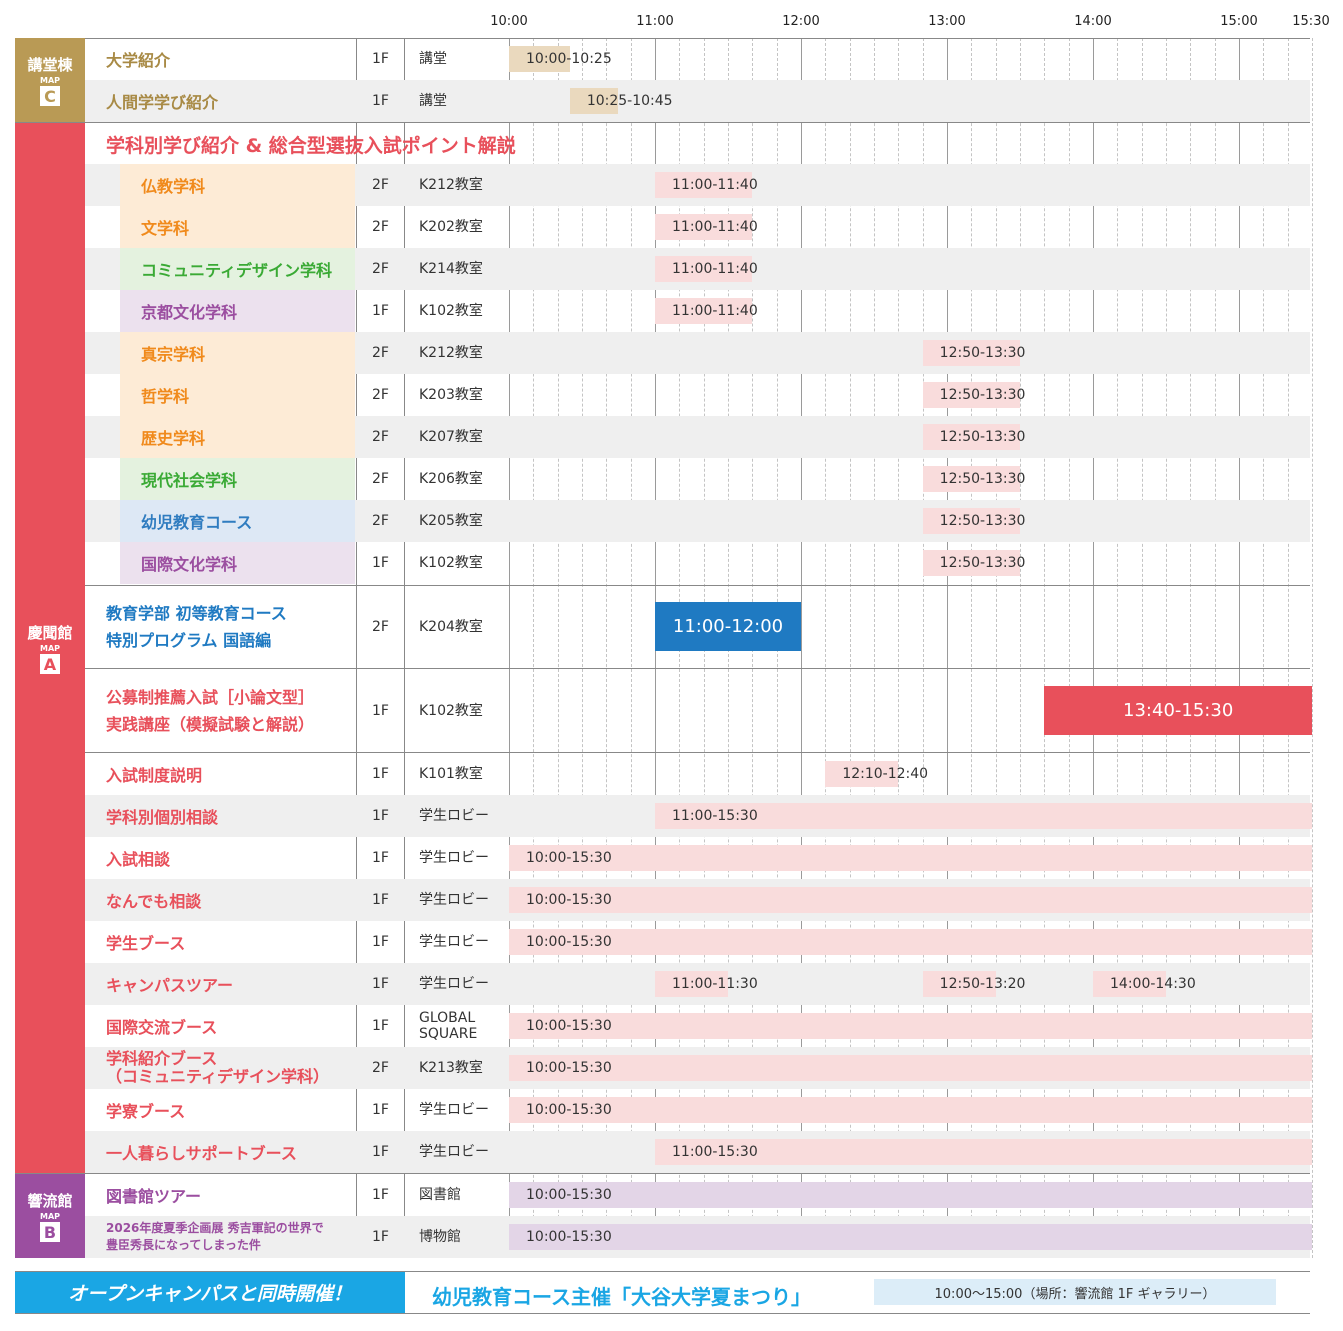 Image resolution: width=1343 pixels, height=1331 pixels. I want to click on time-tick: 11:00, so click(655, 21).